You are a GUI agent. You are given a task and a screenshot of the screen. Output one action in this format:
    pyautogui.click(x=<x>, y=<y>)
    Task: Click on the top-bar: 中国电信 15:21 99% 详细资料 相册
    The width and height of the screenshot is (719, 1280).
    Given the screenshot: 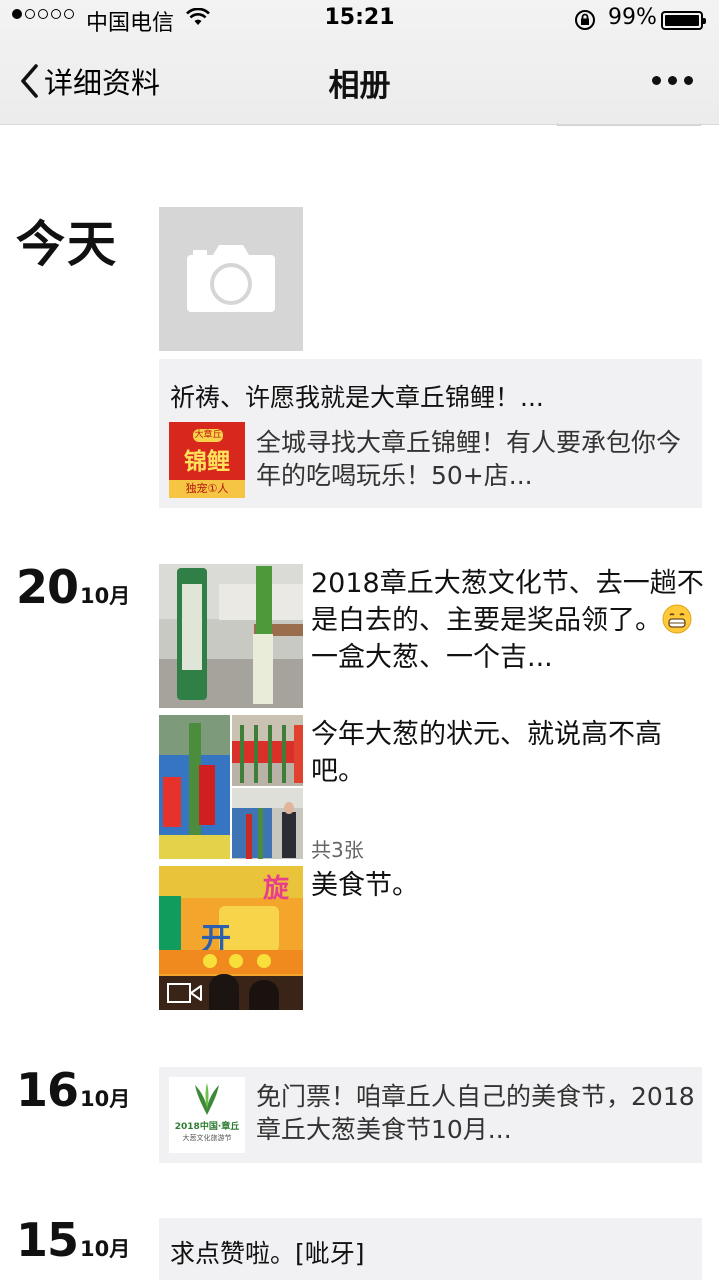 What is the action you would take?
    pyautogui.click(x=359, y=62)
    